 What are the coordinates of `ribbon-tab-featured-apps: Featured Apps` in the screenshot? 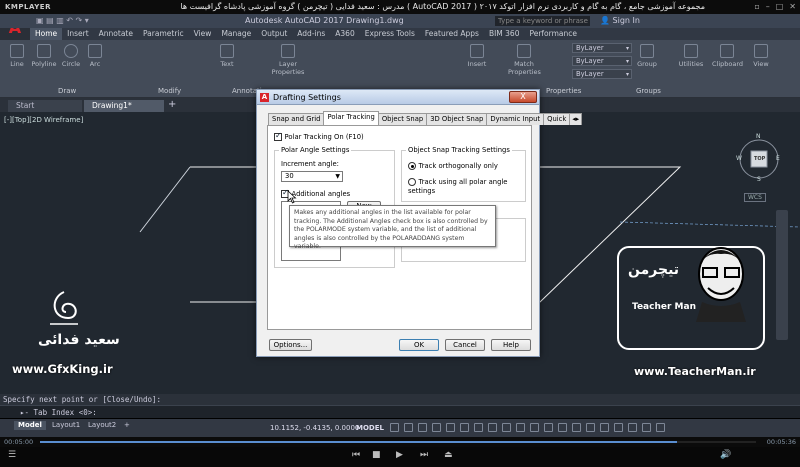 It's located at (452, 34).